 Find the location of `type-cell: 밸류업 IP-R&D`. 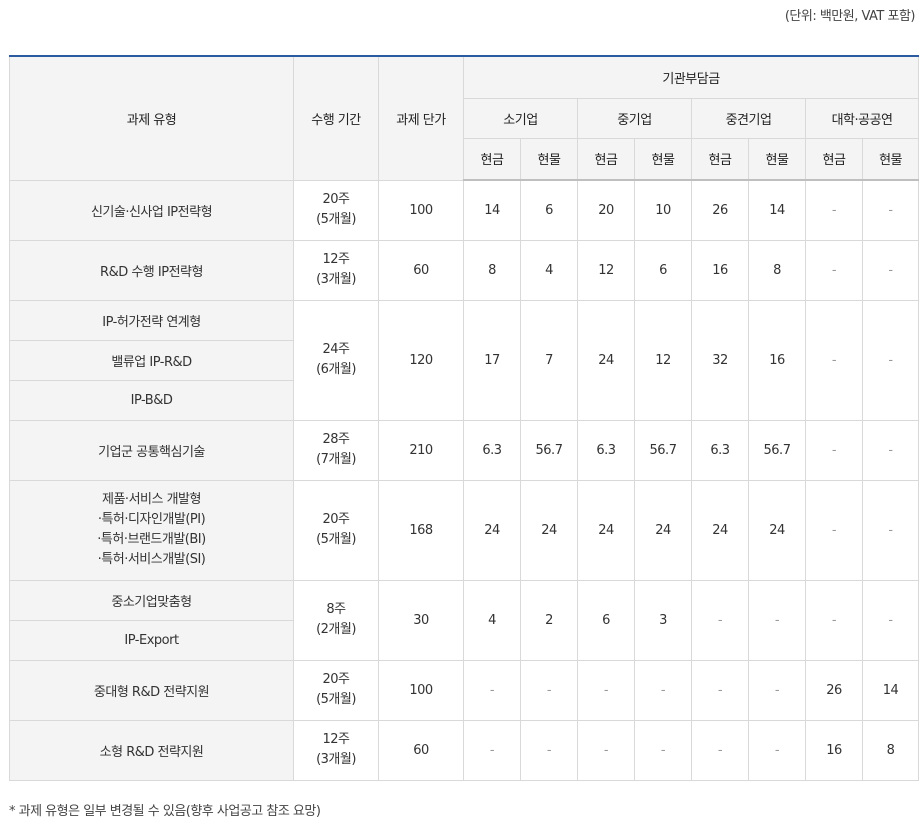

type-cell: 밸류업 IP-R&D is located at coordinates (151, 360).